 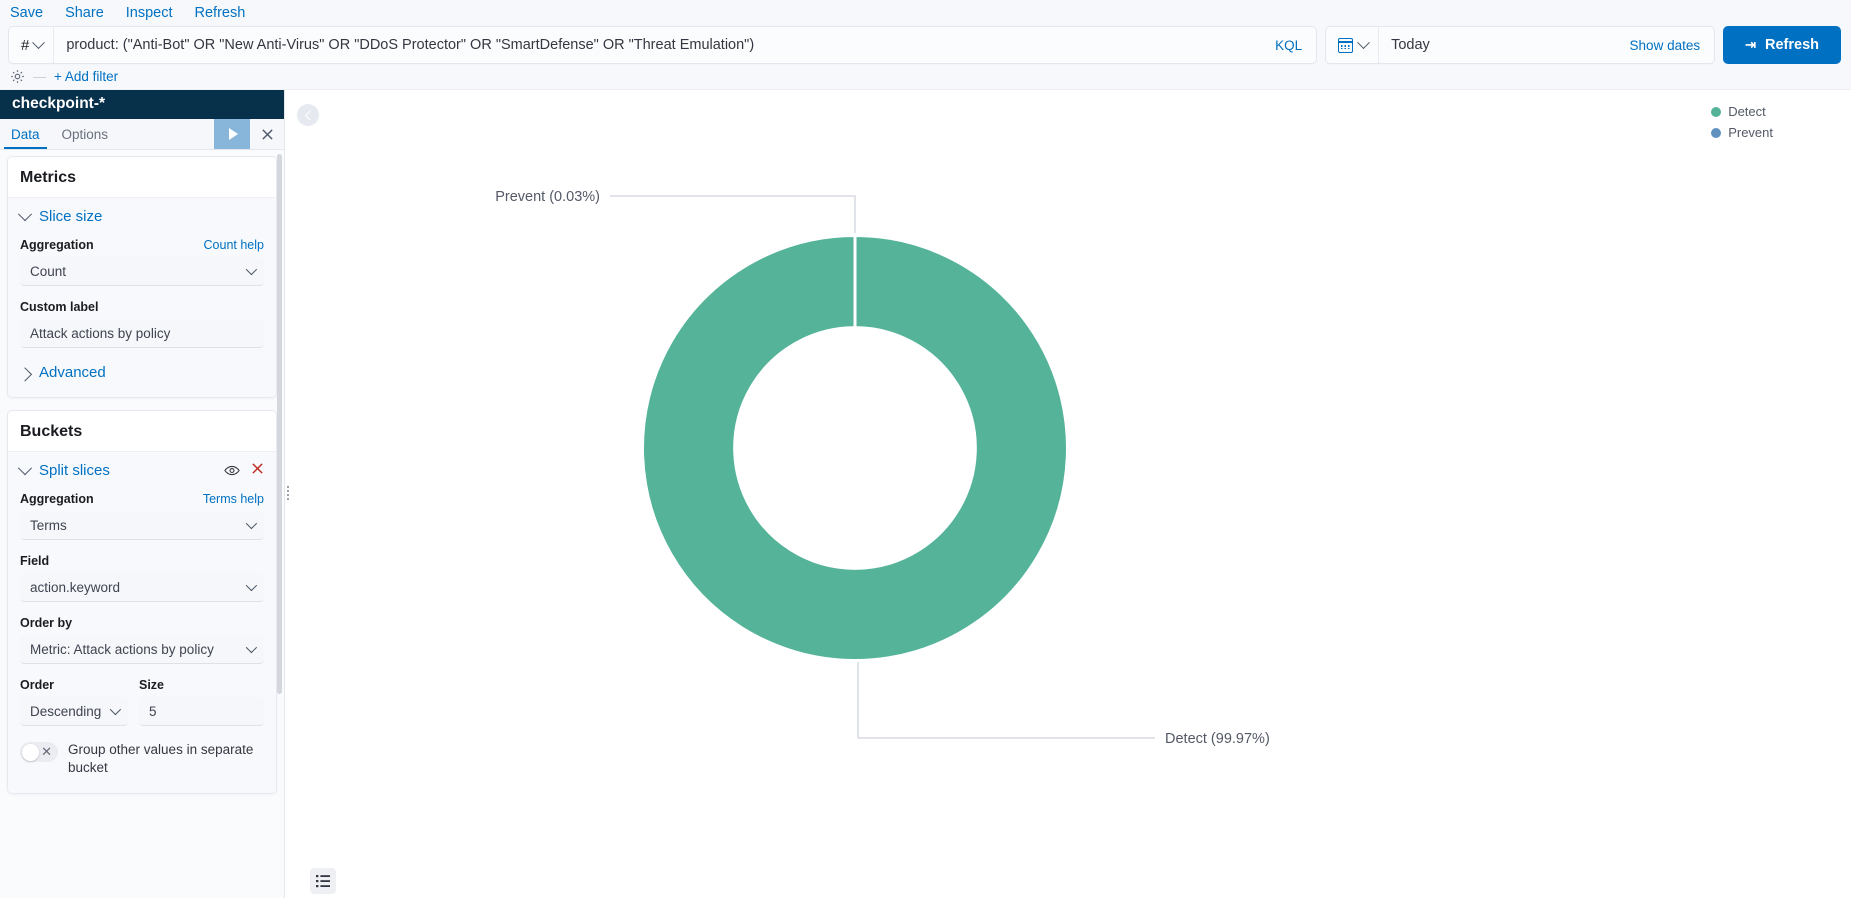 What do you see at coordinates (35, 561) in the screenshot?
I see `field-label: Field` at bounding box center [35, 561].